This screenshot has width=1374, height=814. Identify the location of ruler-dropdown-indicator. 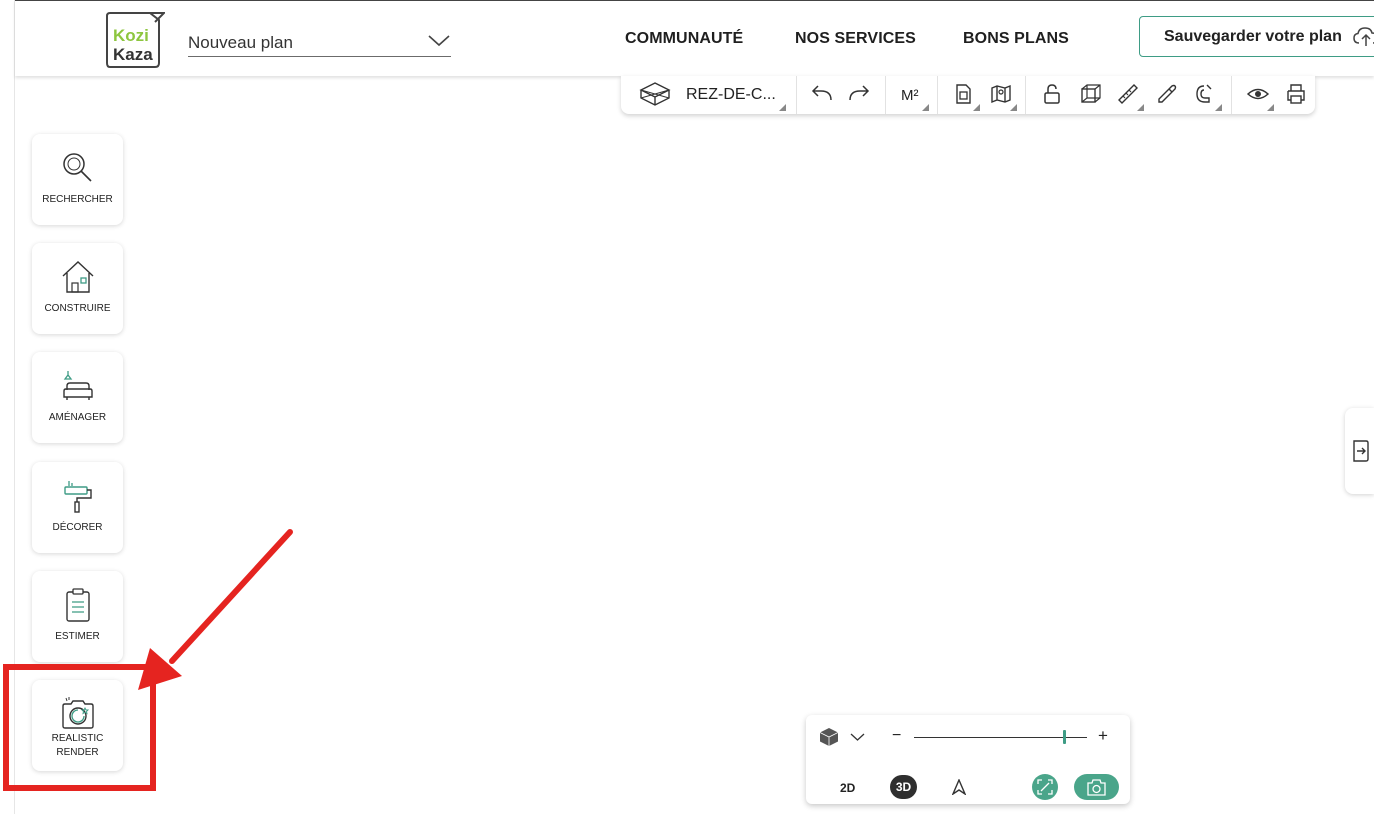
(1140, 107).